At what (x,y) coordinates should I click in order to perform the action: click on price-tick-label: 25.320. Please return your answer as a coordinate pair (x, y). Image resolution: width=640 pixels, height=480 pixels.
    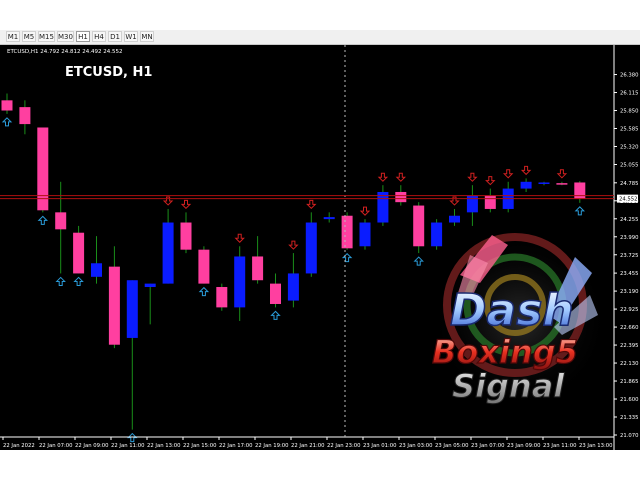
    Looking at the image, I should click on (629, 147).